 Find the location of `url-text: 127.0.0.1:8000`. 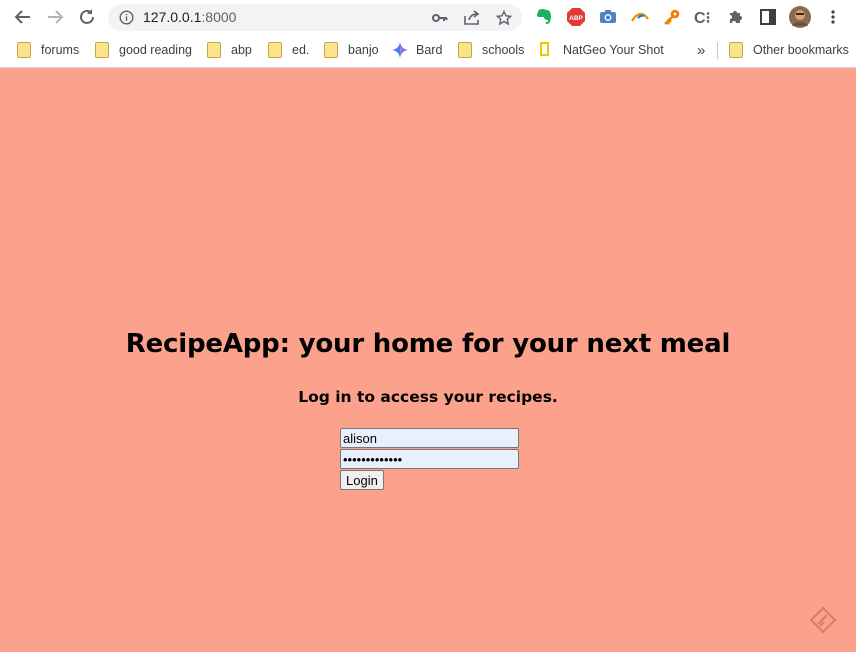

url-text: 127.0.0.1:8000 is located at coordinates (189, 17).